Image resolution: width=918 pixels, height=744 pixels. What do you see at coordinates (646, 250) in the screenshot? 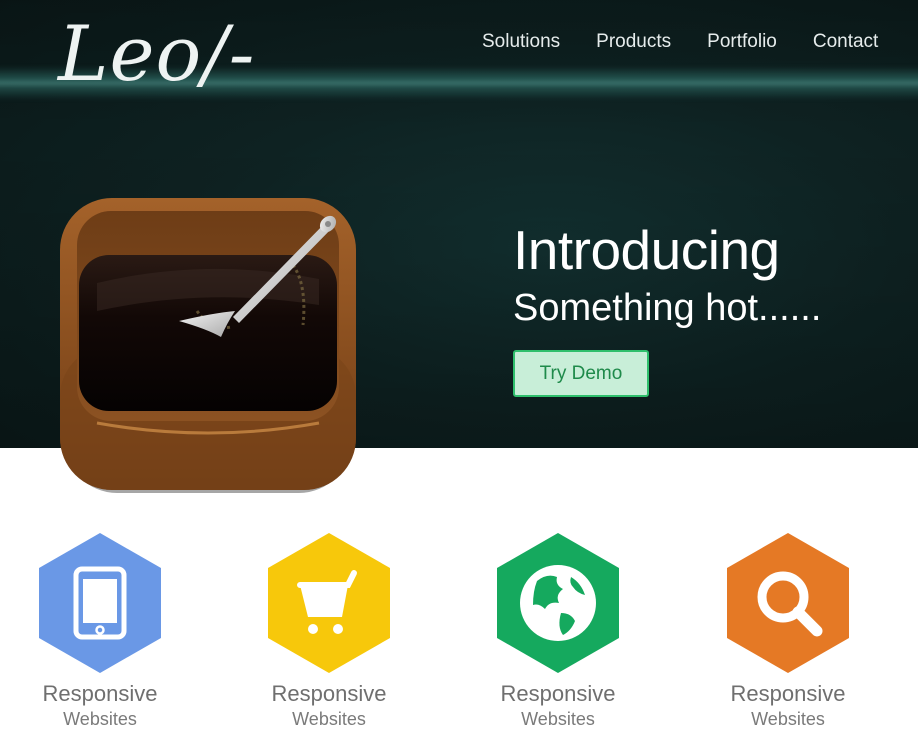
I see `hero-headline: Introducing` at bounding box center [646, 250].